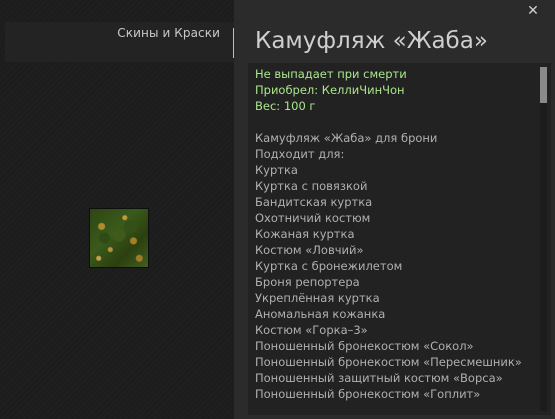 The height and width of the screenshot is (419, 555). Describe the element at coordinates (311, 186) in the screenshot. I see `armor-list-item: Куртка с повязкой` at that location.